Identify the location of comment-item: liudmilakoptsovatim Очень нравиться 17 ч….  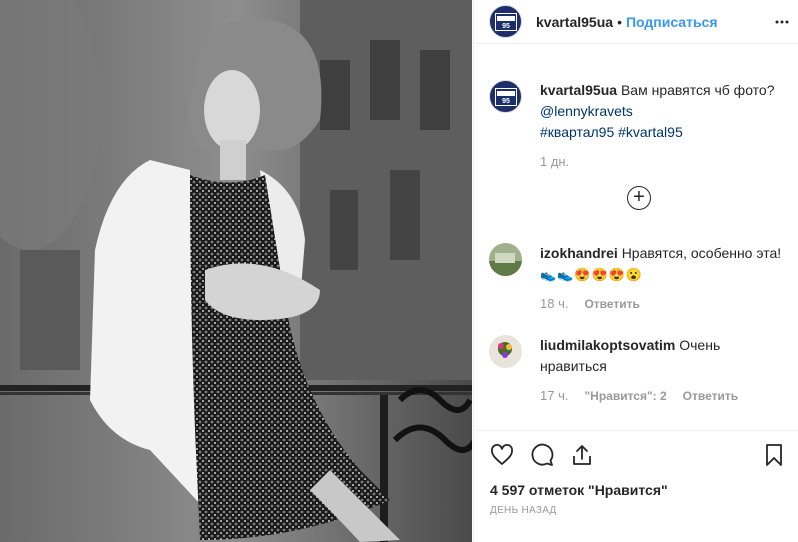
(638, 369).